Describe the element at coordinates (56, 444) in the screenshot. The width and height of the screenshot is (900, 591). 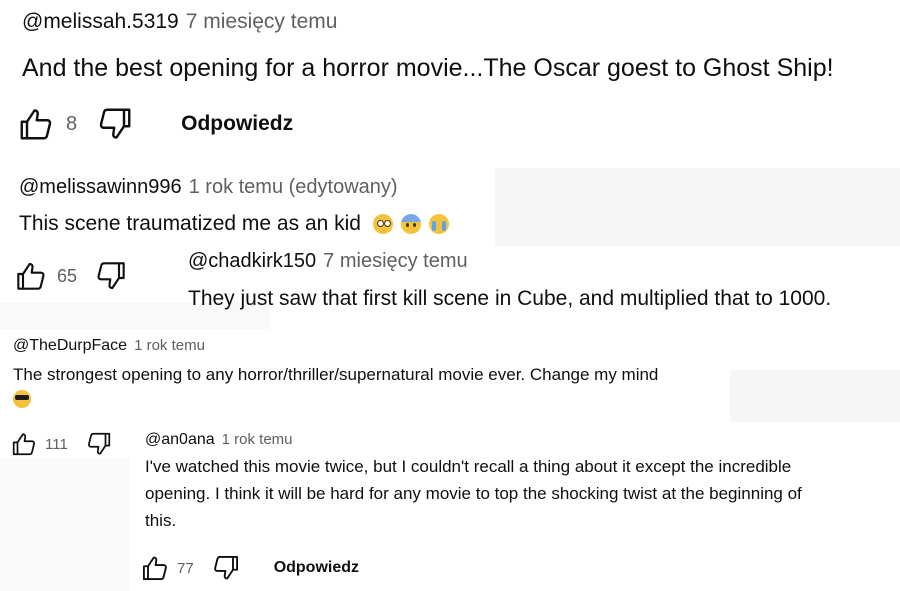
I see `like-count: 111` at that location.